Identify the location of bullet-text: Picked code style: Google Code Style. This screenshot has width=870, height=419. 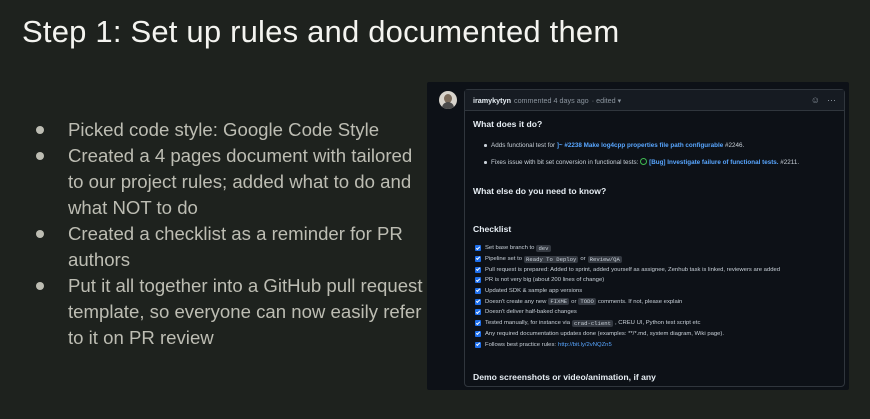
(224, 129).